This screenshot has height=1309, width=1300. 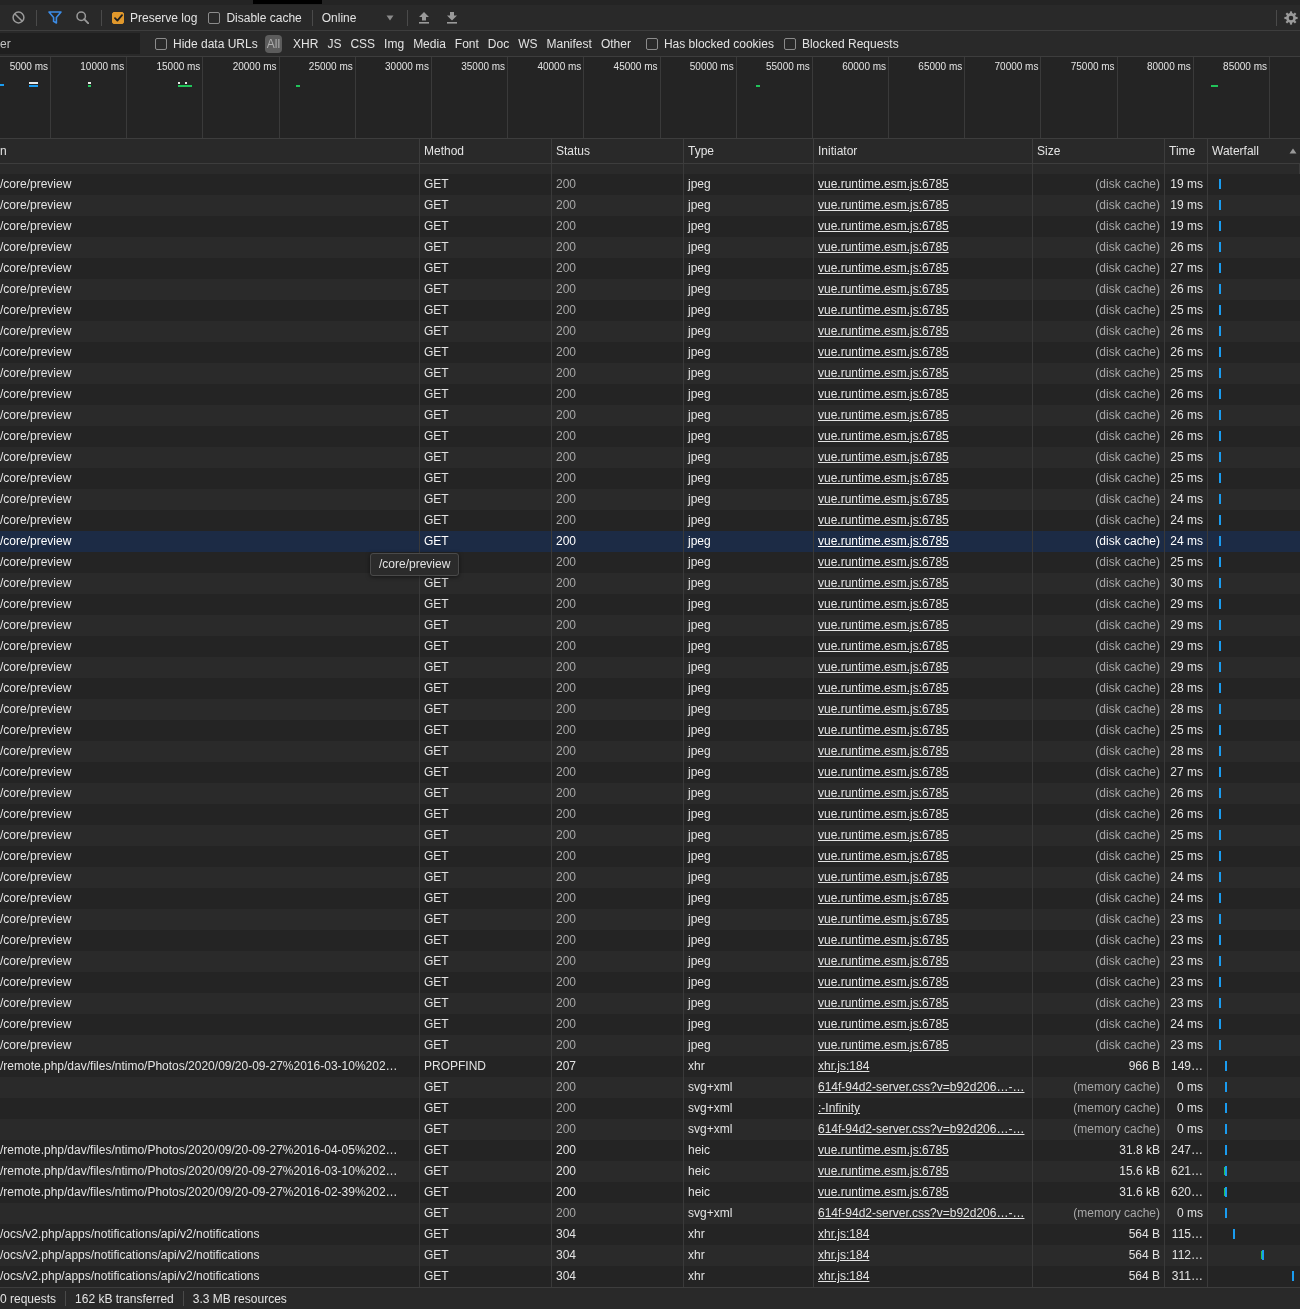 I want to click on initiator-link: :-Infinity, so click(x=839, y=1108).